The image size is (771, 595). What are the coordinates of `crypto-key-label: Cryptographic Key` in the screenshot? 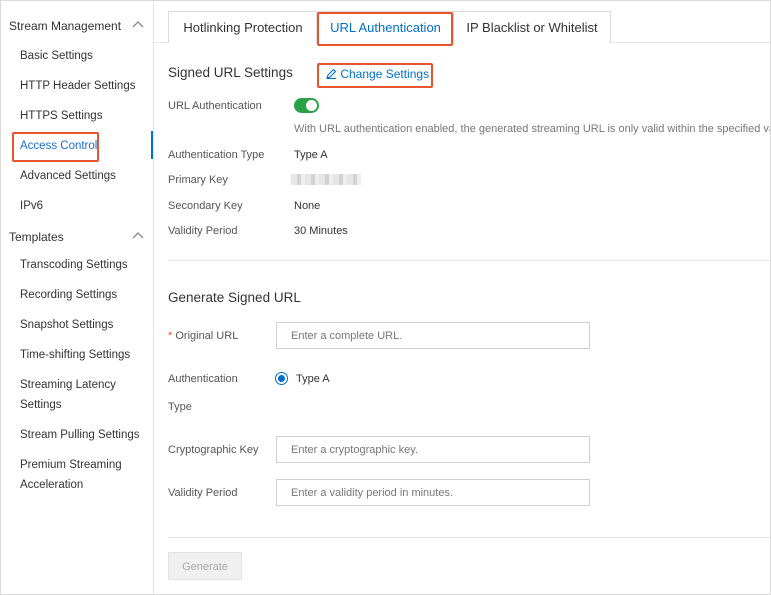 It's located at (213, 450).